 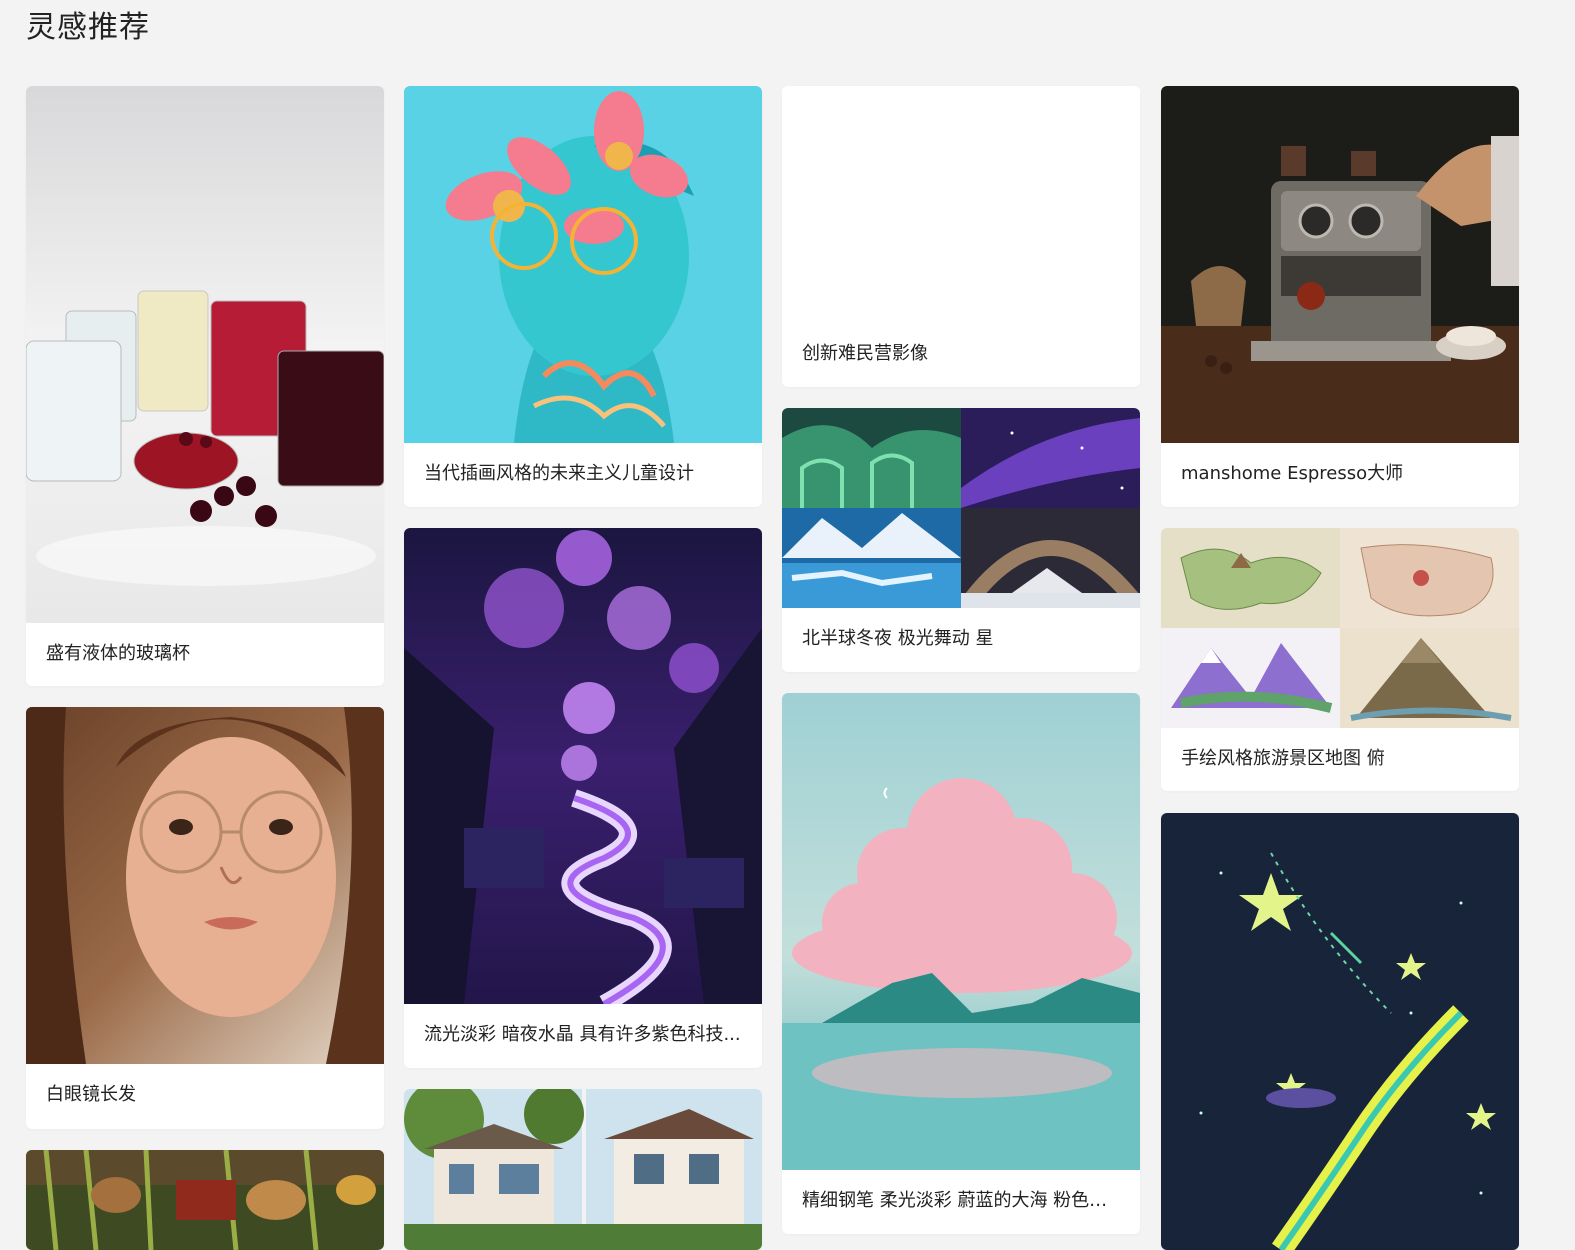 What do you see at coordinates (559, 473) in the screenshot?
I see `card-caption: 当代插画风格的未来主义儿童设计` at bounding box center [559, 473].